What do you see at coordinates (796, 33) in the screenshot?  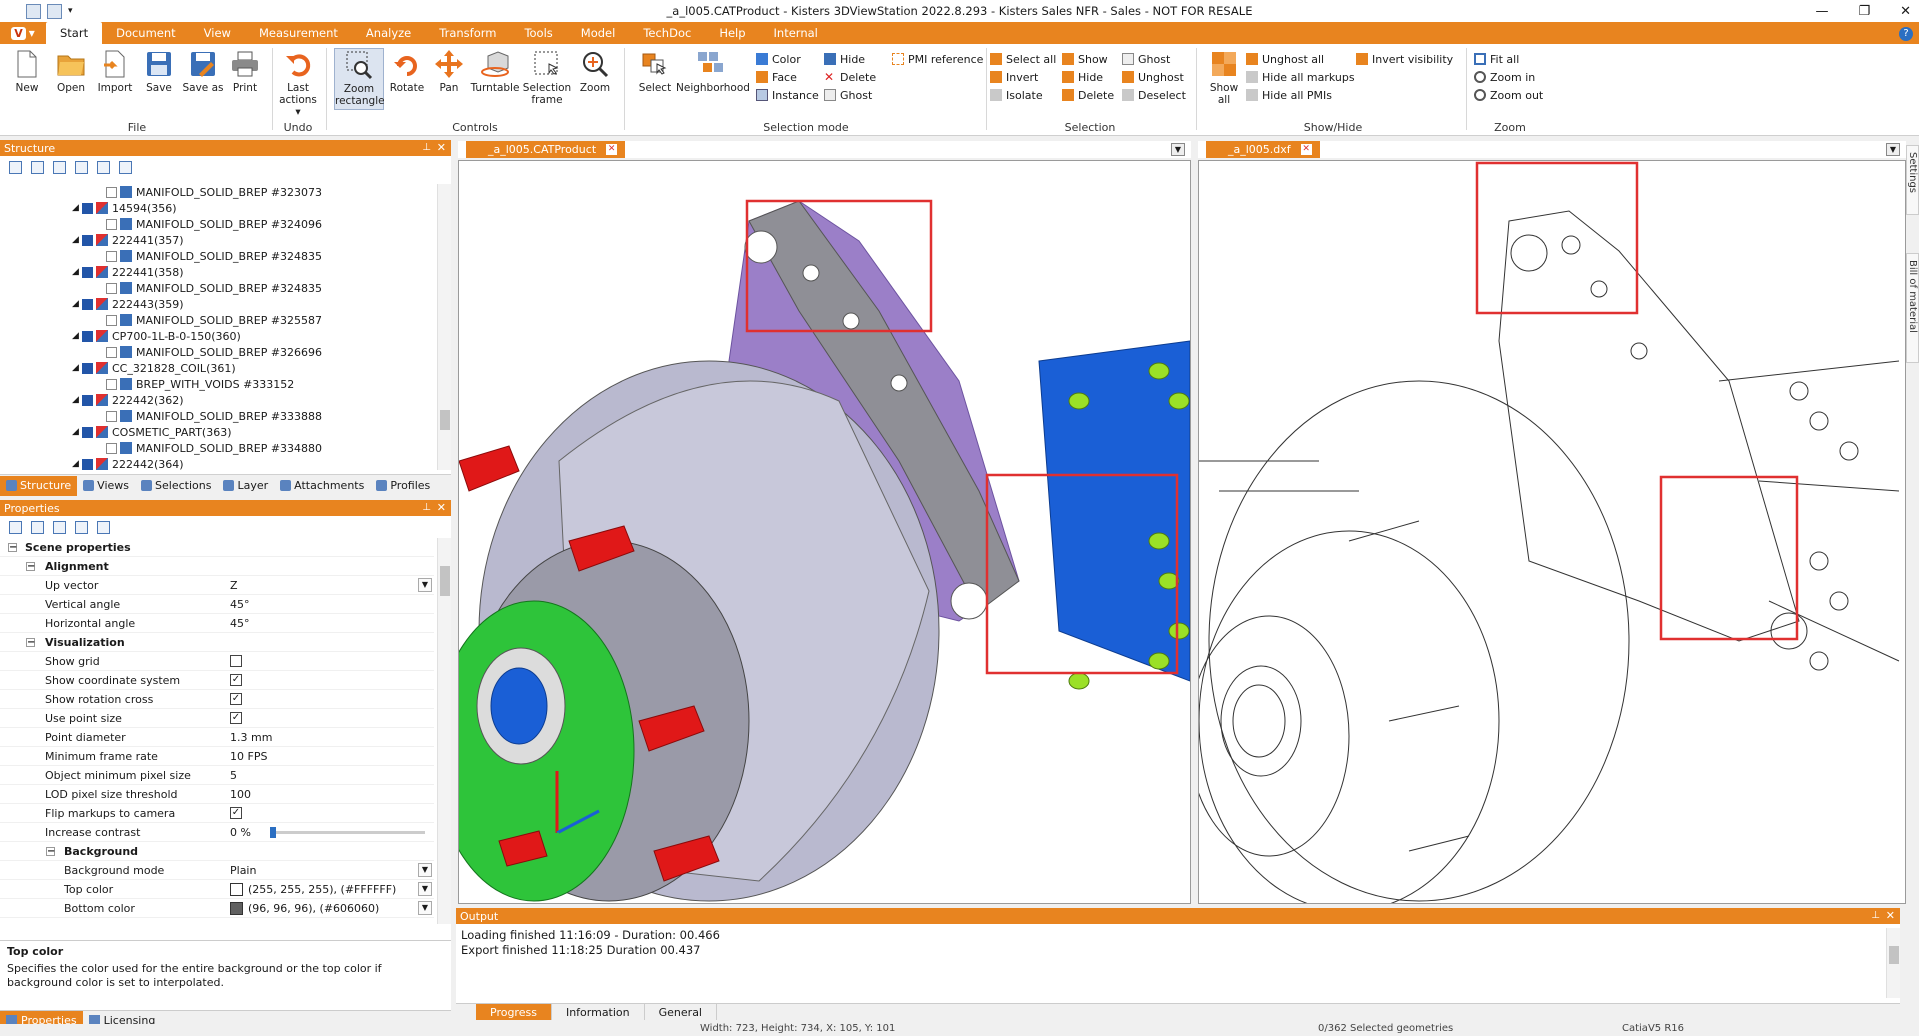 I see `tab-internal: Internal` at bounding box center [796, 33].